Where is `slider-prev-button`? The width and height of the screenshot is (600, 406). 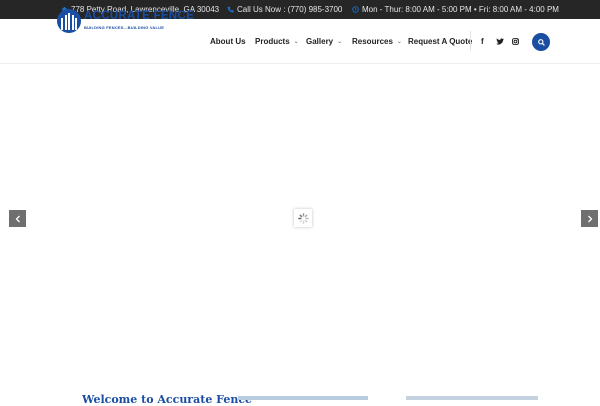
slider-prev-button is located at coordinates (17, 218).